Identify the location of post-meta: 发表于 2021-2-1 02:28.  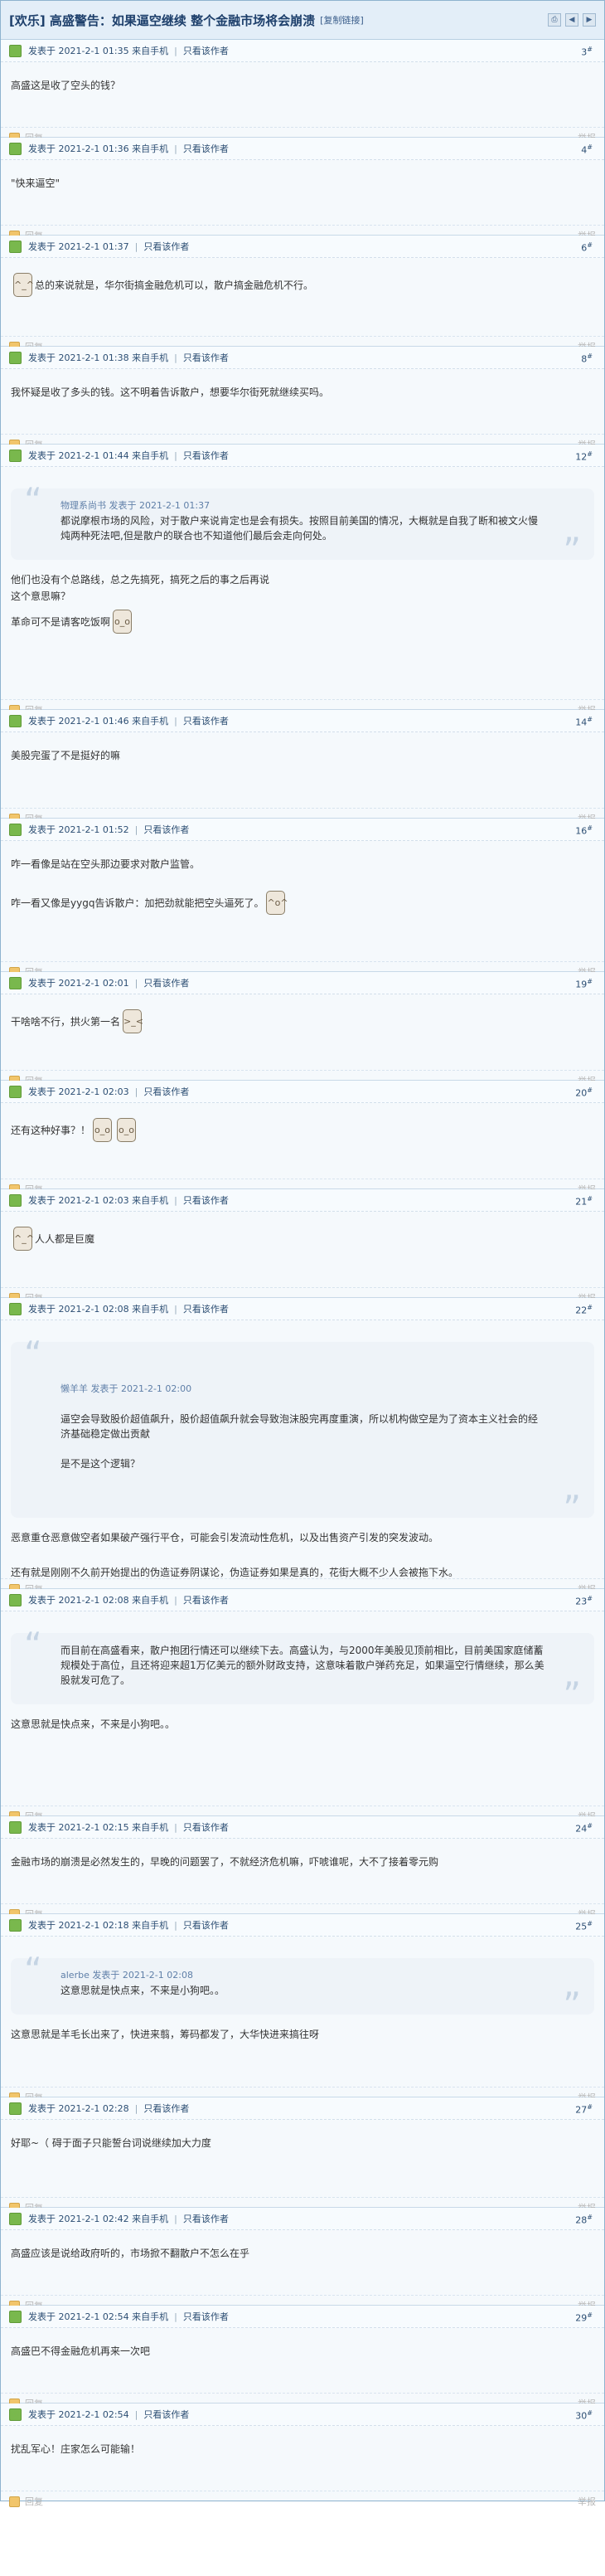
(78, 2109).